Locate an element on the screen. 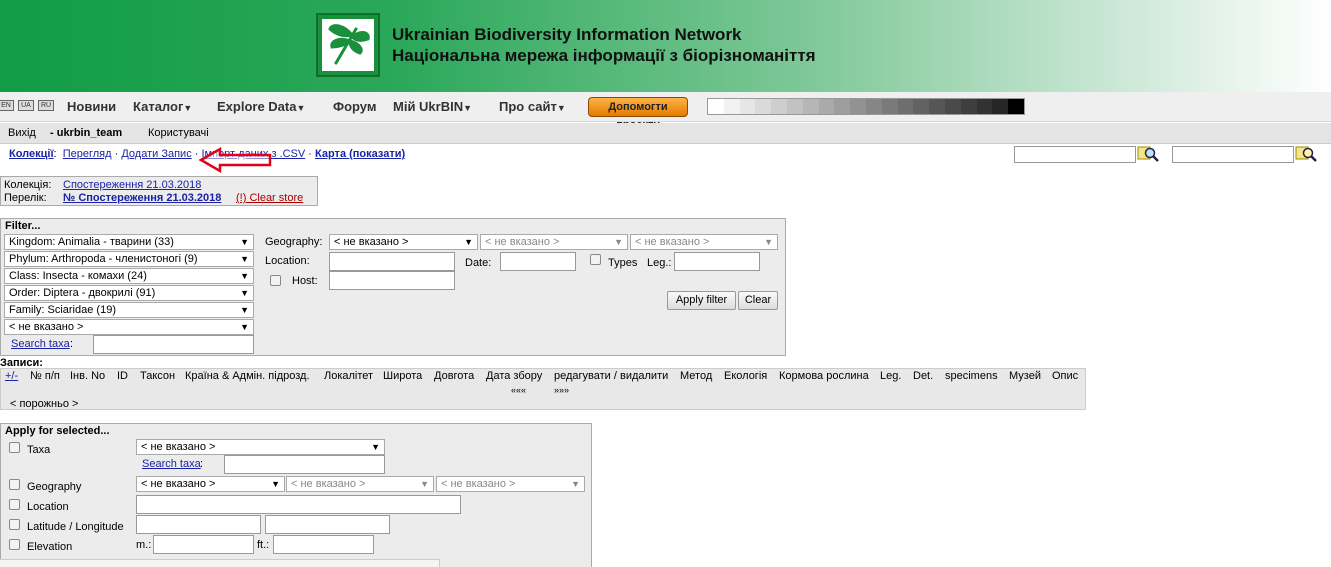 This screenshot has height=567, width=1331. phylum-select: Phylum: Arthropoda - членистоногі (9) ▼ is located at coordinates (129, 259).